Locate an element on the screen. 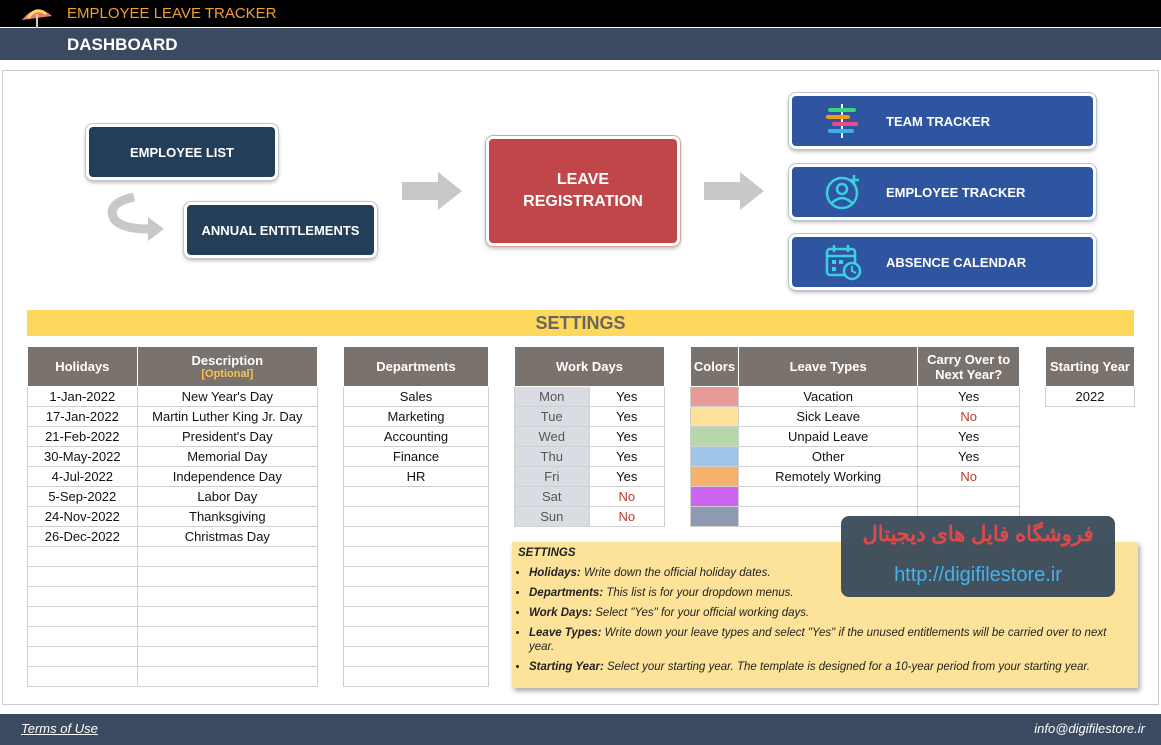 Image resolution: width=1161 pixels, height=745 pixels. department-cell: HR is located at coordinates (416, 476).